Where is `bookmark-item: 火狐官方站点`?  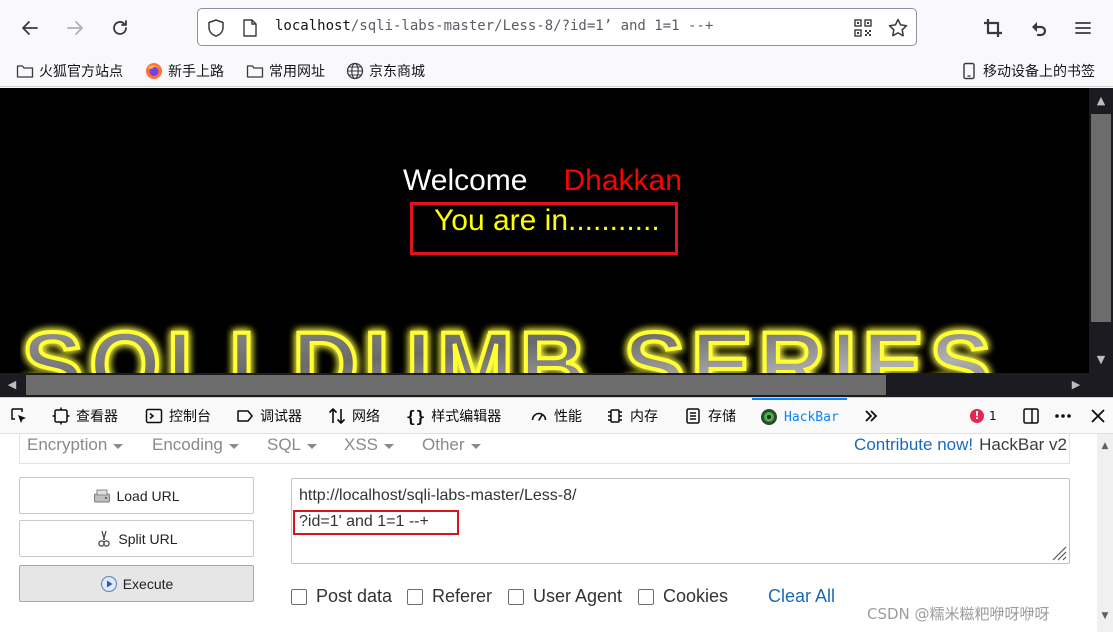 bookmark-item: 火狐官方站点 is located at coordinates (69, 71).